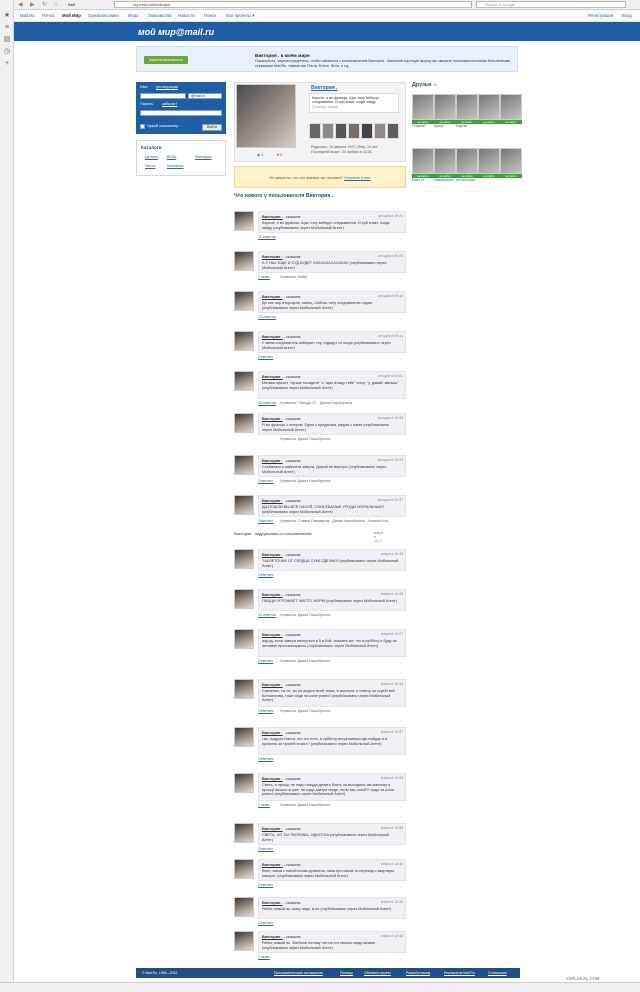  Describe the element at coordinates (159, 15) in the screenshot. I see `nav-dating: Знакомства` at that location.